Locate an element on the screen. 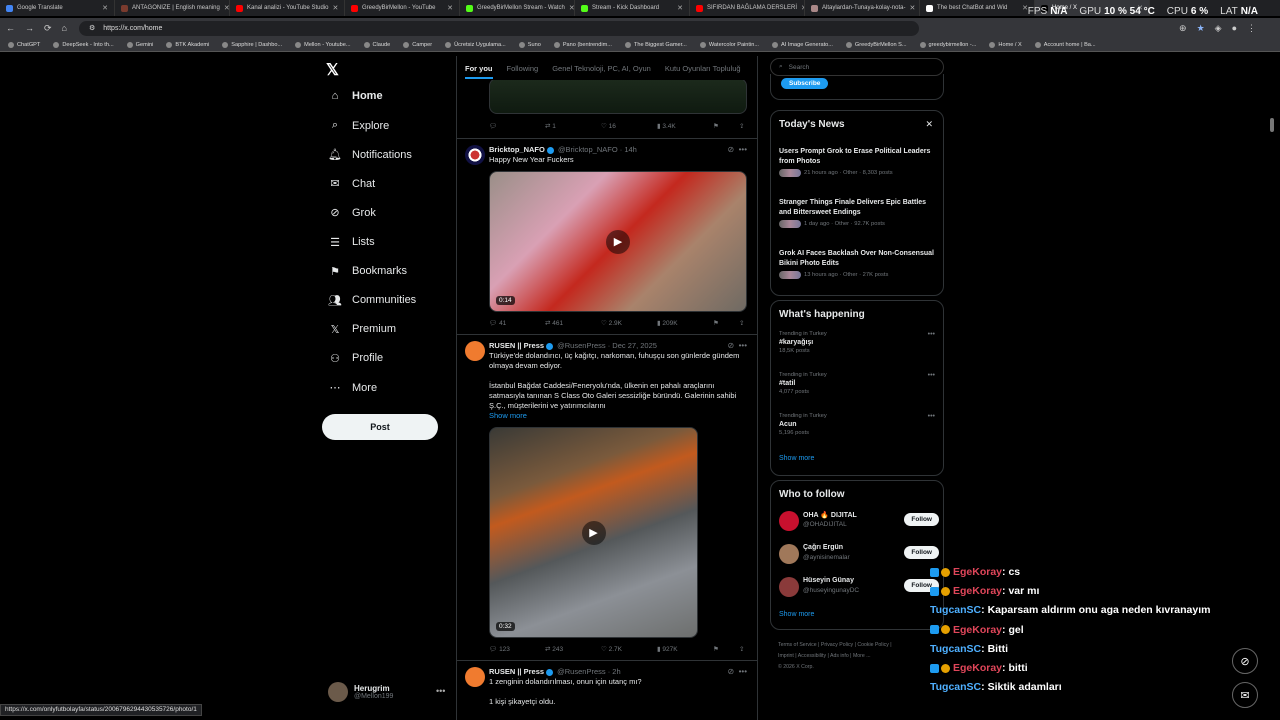  repost-button: ⇄ 1 is located at coordinates (573, 126).